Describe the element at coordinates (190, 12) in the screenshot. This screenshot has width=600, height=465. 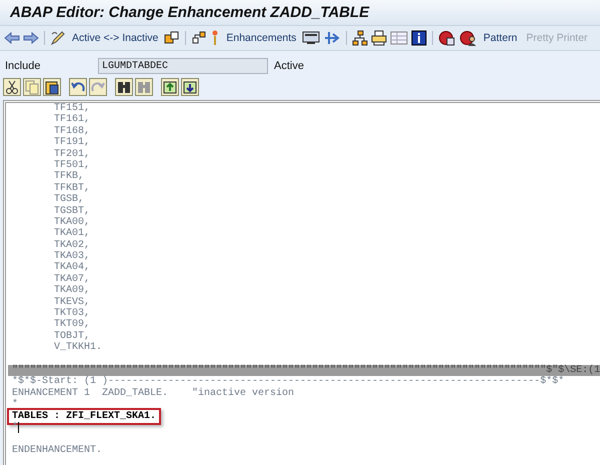
I see `window-title: ABAP Editor: Change Enhancement ZADD_TABLE` at that location.